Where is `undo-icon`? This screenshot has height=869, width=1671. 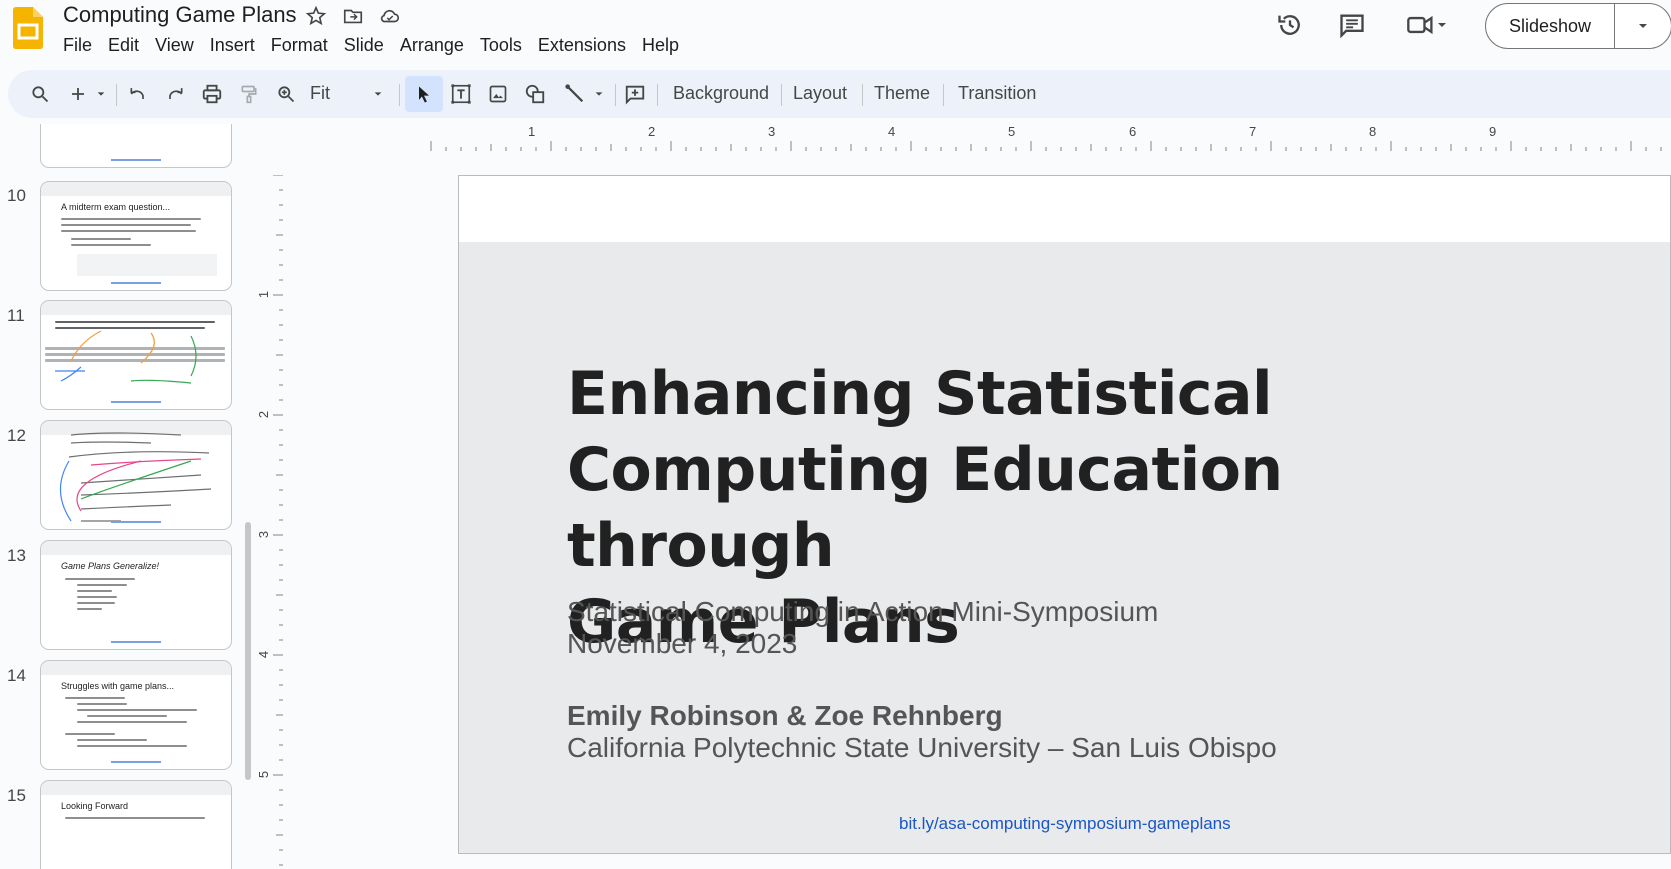
undo-icon is located at coordinates (138, 94).